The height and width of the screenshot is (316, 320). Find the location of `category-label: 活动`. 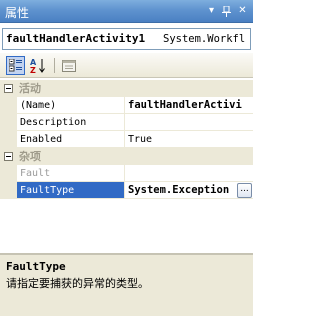

category-label: 活动 is located at coordinates (30, 88).